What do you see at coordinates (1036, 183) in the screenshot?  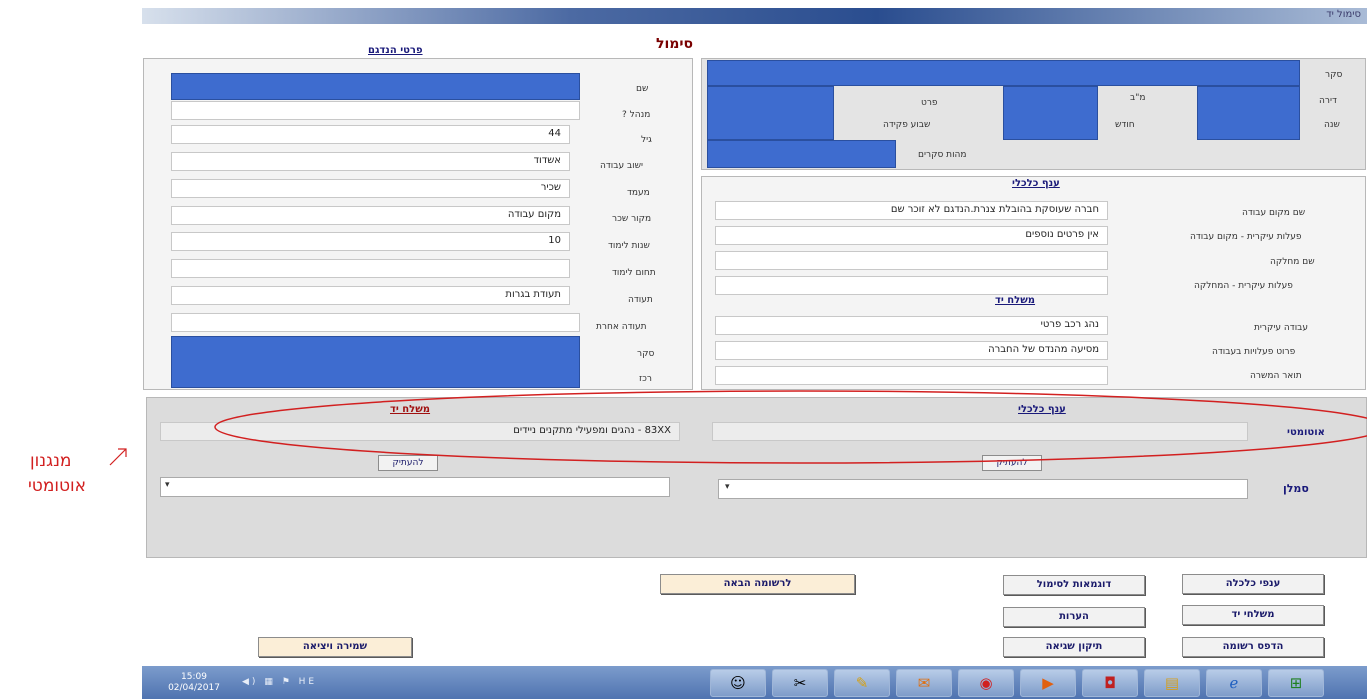 I see `economic-header: ענף כלכלי` at bounding box center [1036, 183].